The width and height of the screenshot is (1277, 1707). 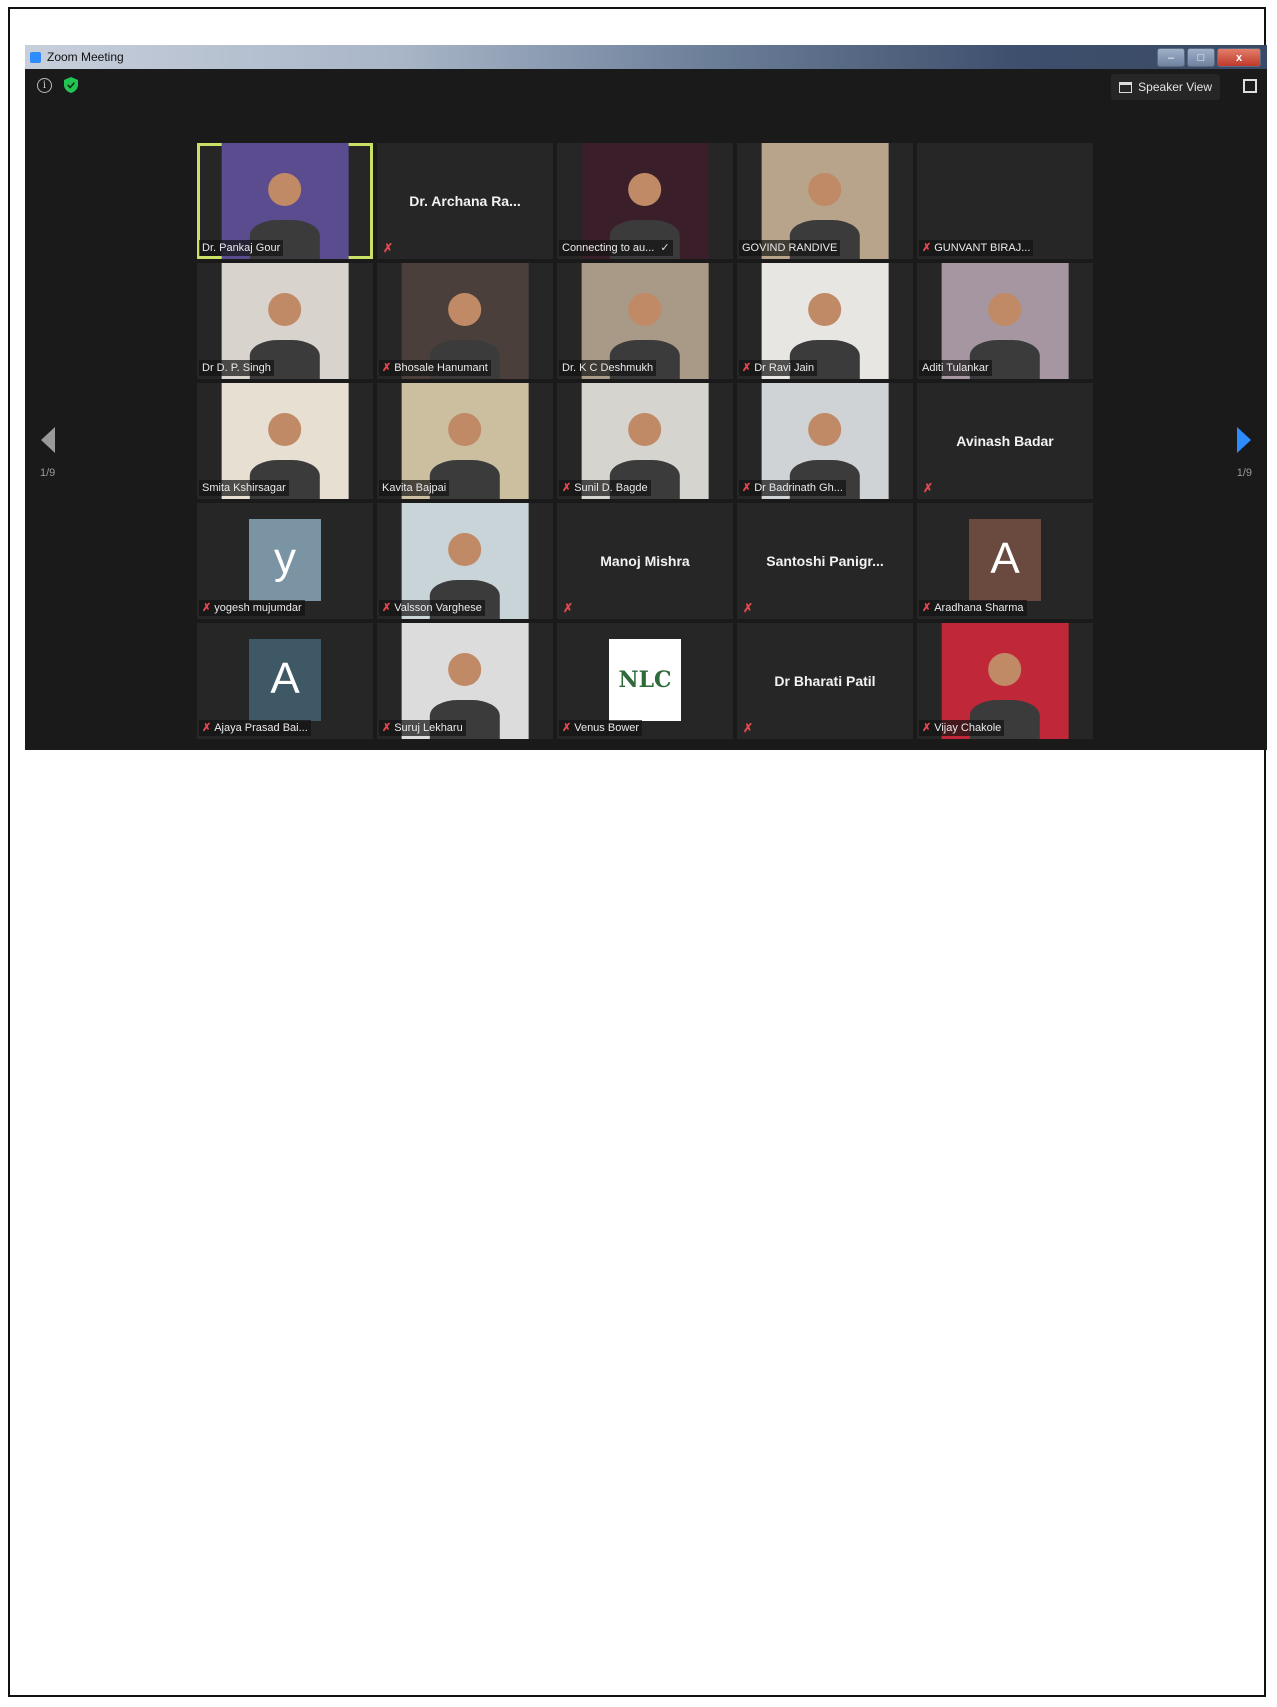 I want to click on encryption-shield-icon, so click(x=71, y=85).